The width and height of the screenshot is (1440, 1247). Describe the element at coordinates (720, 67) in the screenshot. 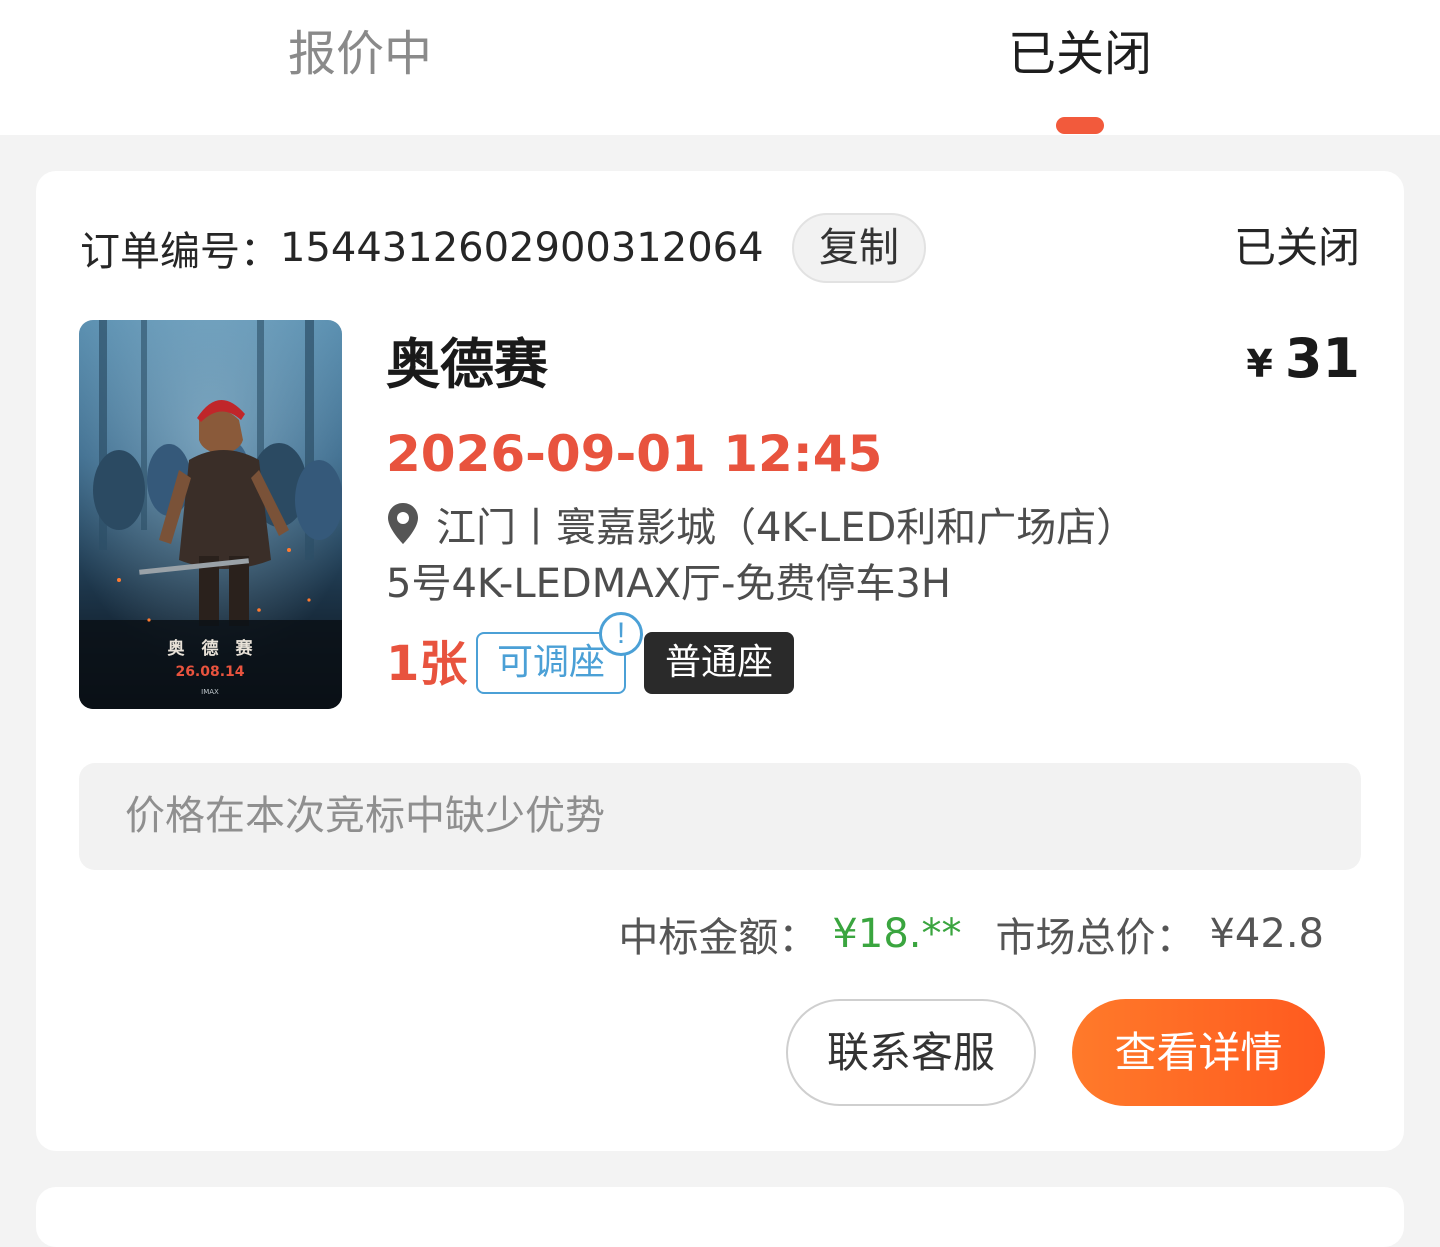

I see `tab-bar: 报价中 已关闭` at that location.